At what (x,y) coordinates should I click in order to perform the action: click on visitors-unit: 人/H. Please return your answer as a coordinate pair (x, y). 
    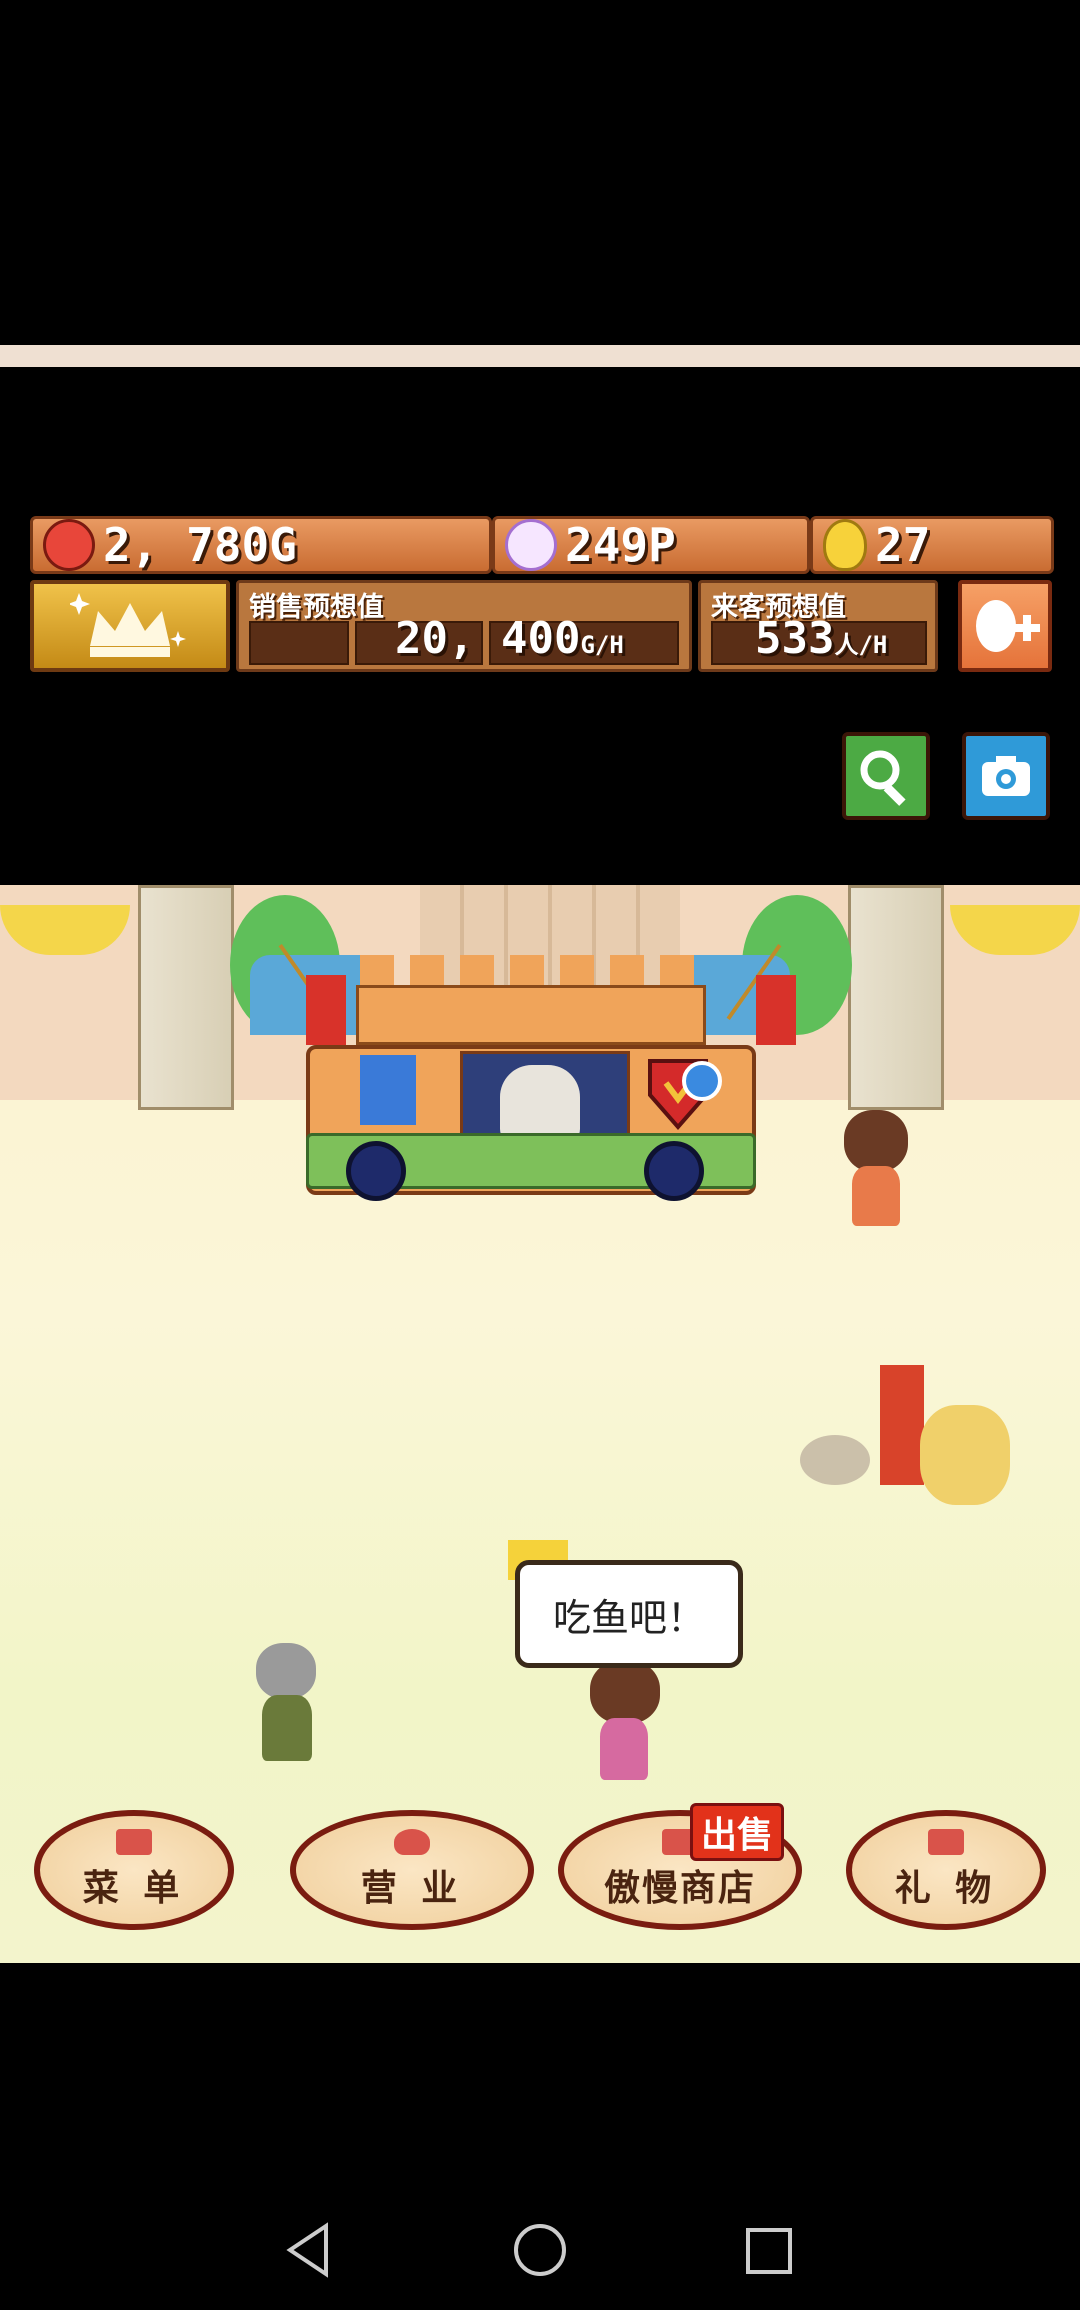
    Looking at the image, I should click on (861, 645).